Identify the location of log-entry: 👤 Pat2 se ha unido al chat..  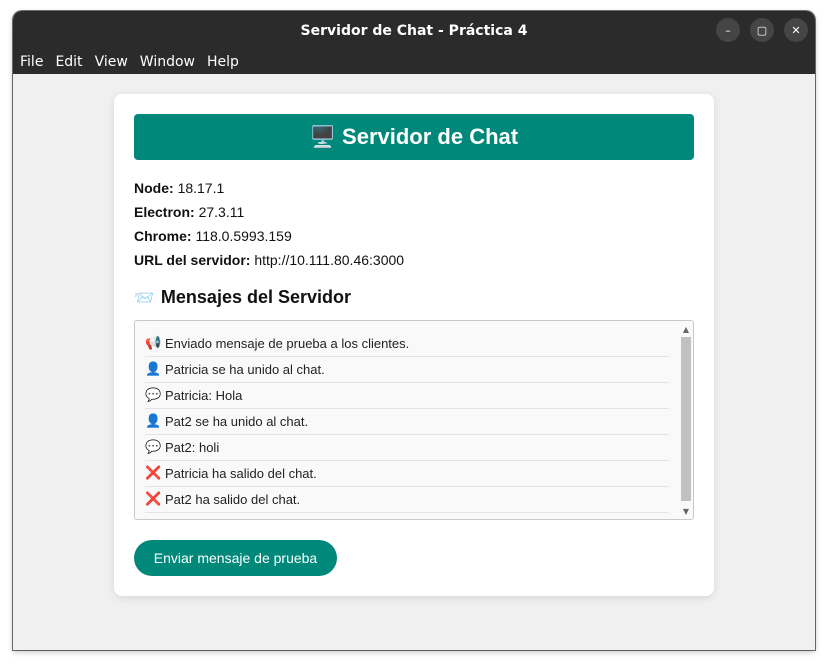
(407, 422).